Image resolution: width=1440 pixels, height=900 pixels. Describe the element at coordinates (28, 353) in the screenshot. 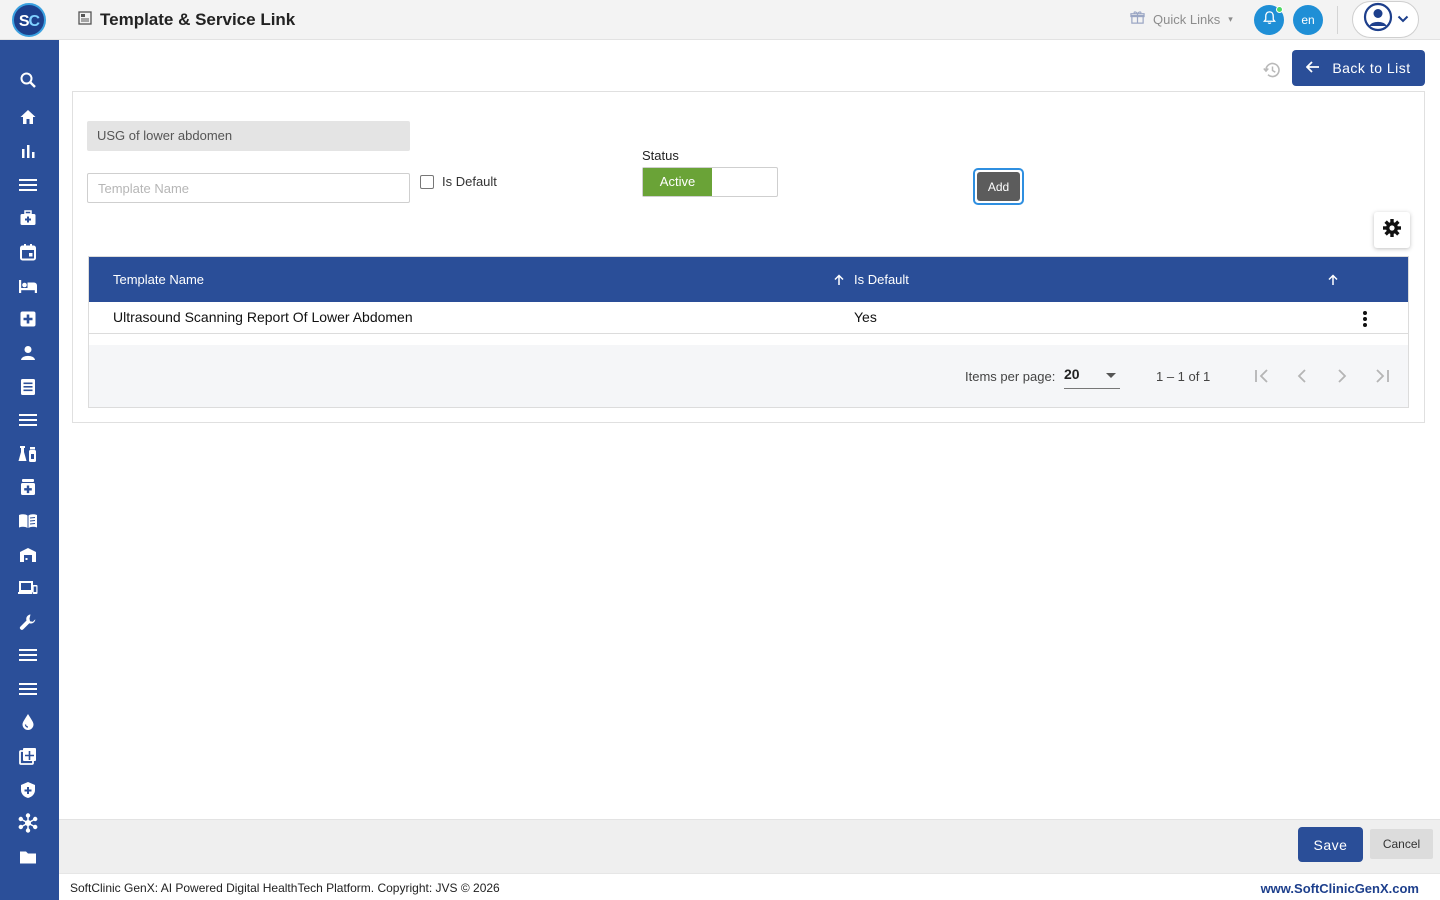

I see `person-icon` at that location.